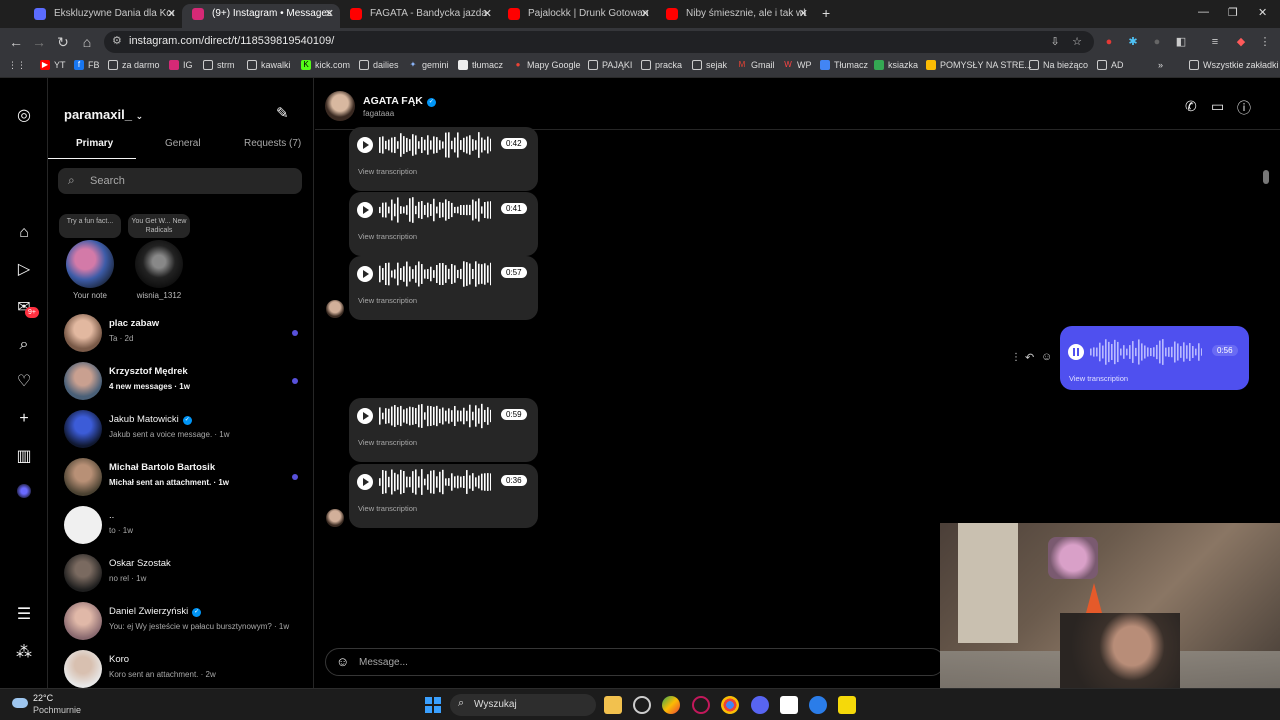 The height and width of the screenshot is (720, 1280). I want to click on windows-start-icon, so click(433, 705).